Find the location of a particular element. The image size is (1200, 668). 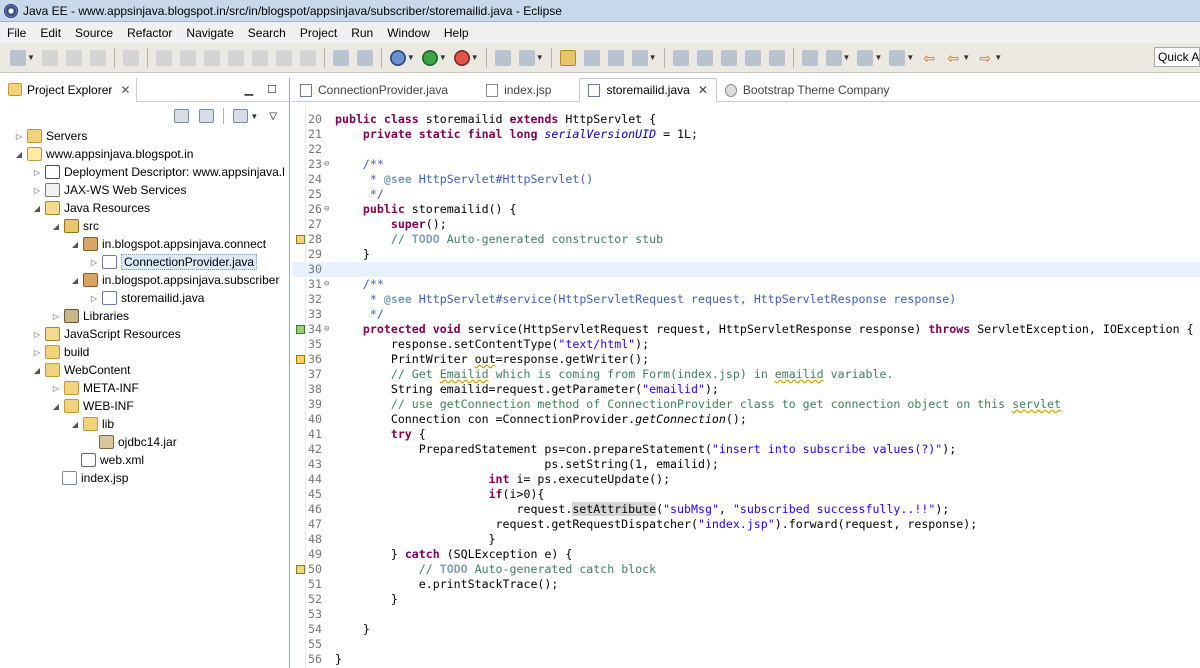

link-with-editor-icon is located at coordinates (207, 116).